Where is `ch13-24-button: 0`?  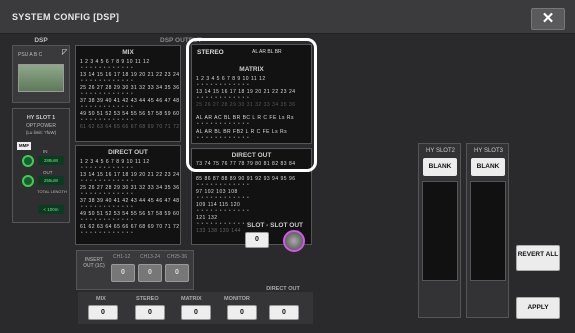
ch13-24-button: 0 is located at coordinates (150, 273).